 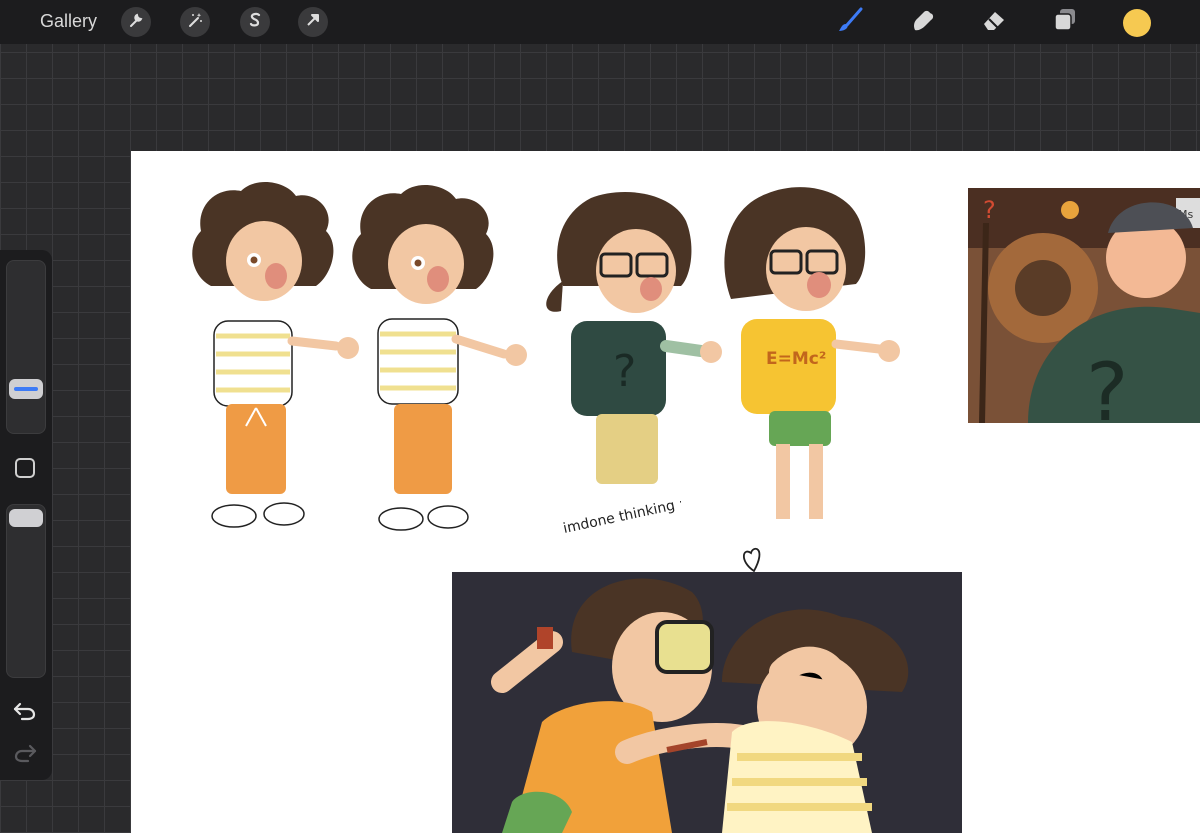 I want to click on layers-button, so click(x=1065, y=22).